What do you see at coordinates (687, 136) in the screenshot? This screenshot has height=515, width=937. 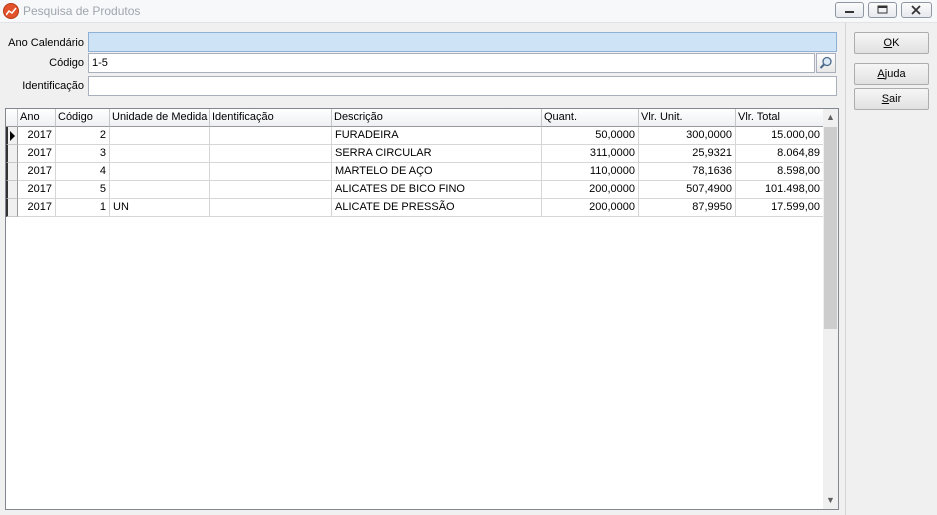 I see `cell-vlr-unit: 300,0000` at bounding box center [687, 136].